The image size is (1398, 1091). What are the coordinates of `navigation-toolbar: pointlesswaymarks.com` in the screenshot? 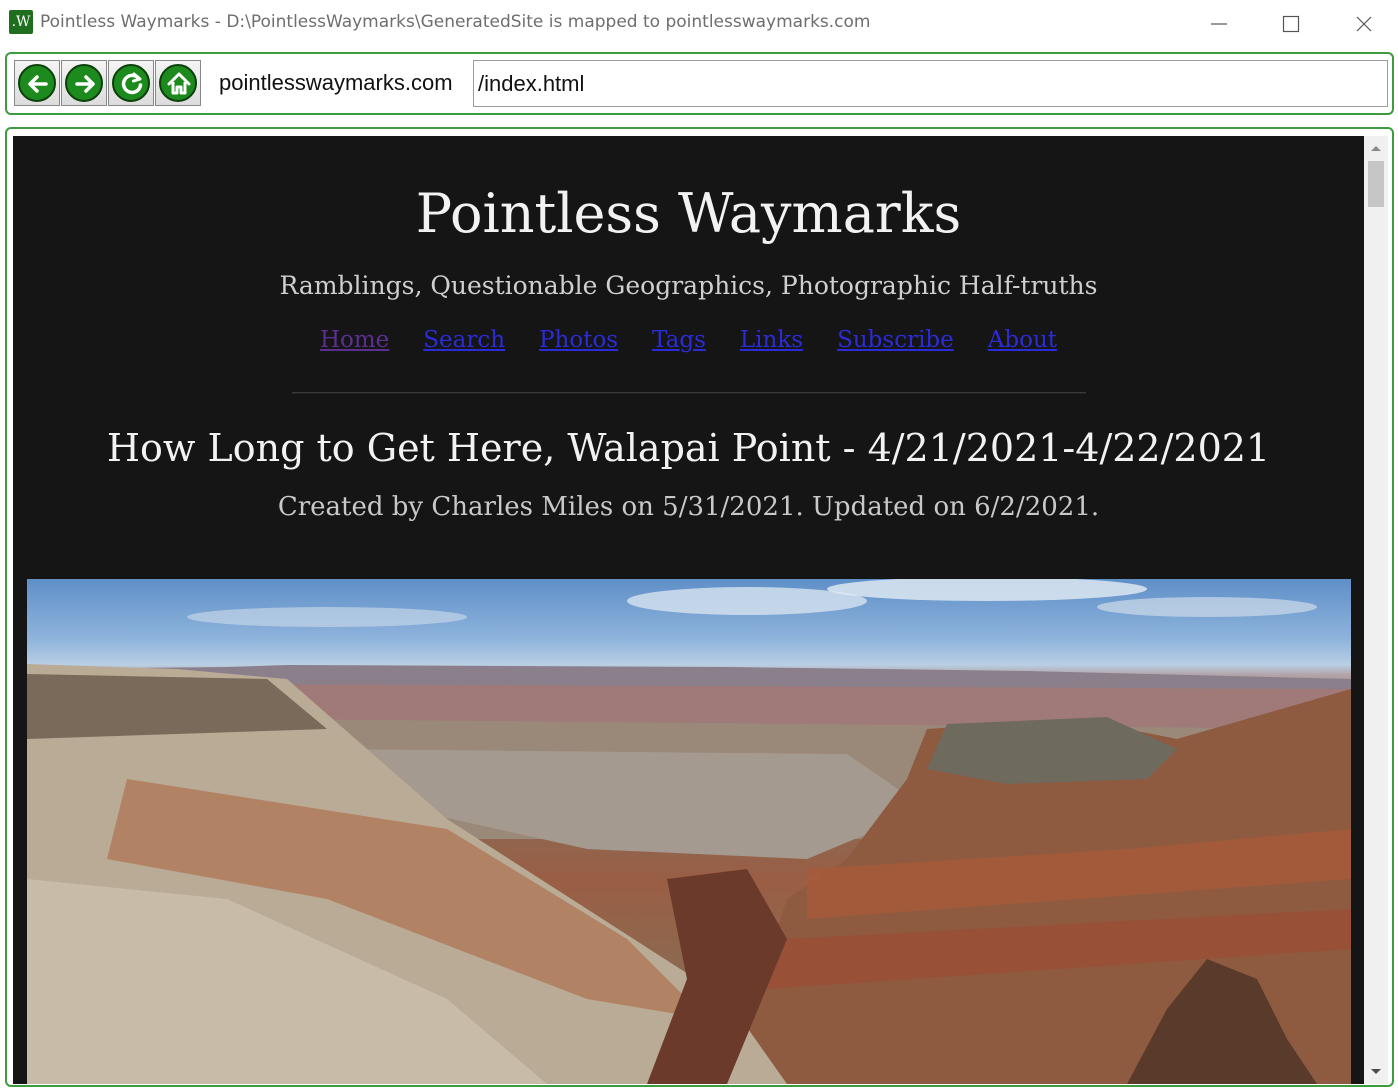 It's located at (699, 83).